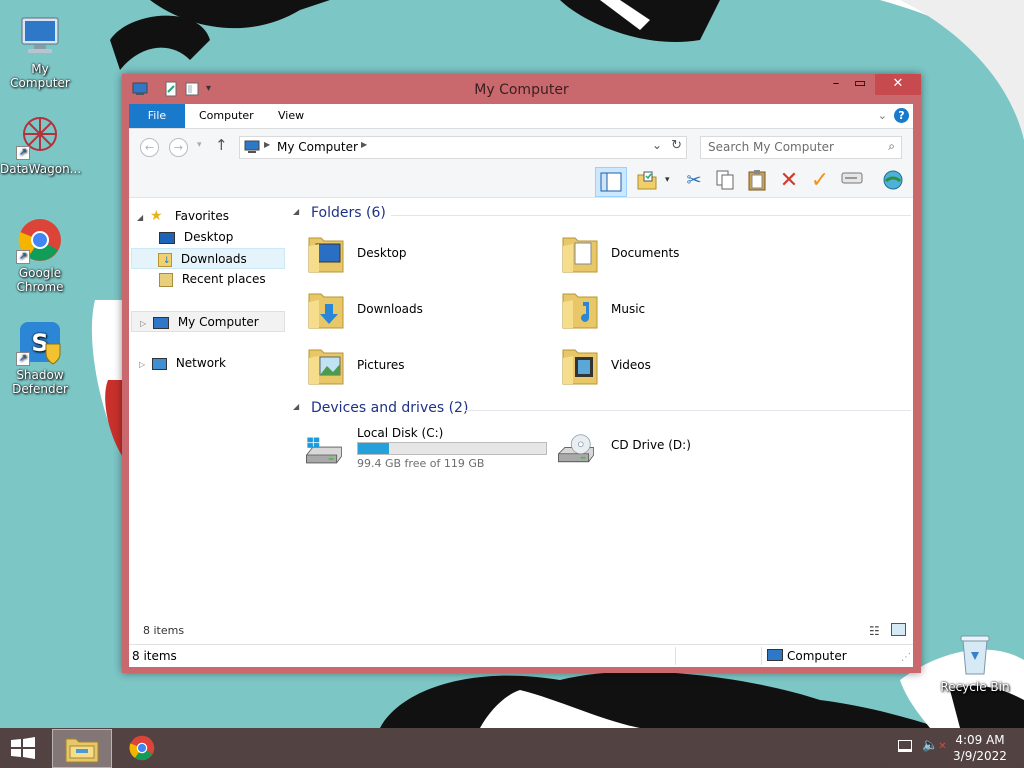 This screenshot has width=1024, height=768. Describe the element at coordinates (673, 447) in the screenshot. I see `drive-cd-d: CD Drive (D:)` at that location.